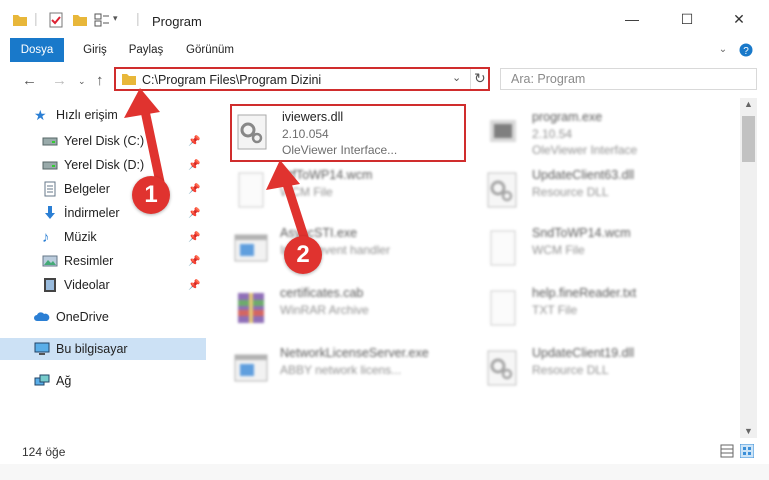 Image resolution: width=769 pixels, height=480 pixels. Describe the element at coordinates (151, 195) in the screenshot. I see `step-badge-1: 1` at that location.